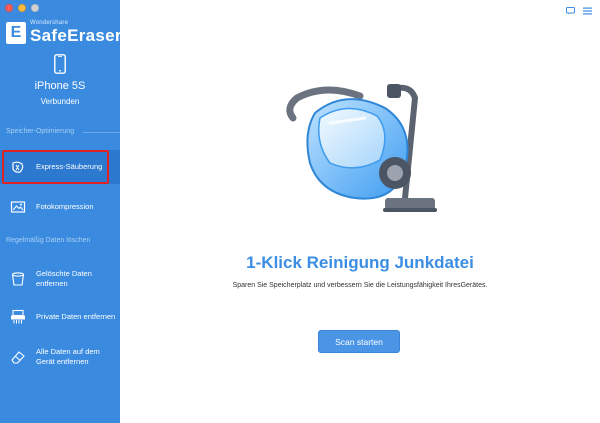 This screenshot has height=423, width=600. Describe the element at coordinates (60, 64) in the screenshot. I see `iphone-icon` at that location.